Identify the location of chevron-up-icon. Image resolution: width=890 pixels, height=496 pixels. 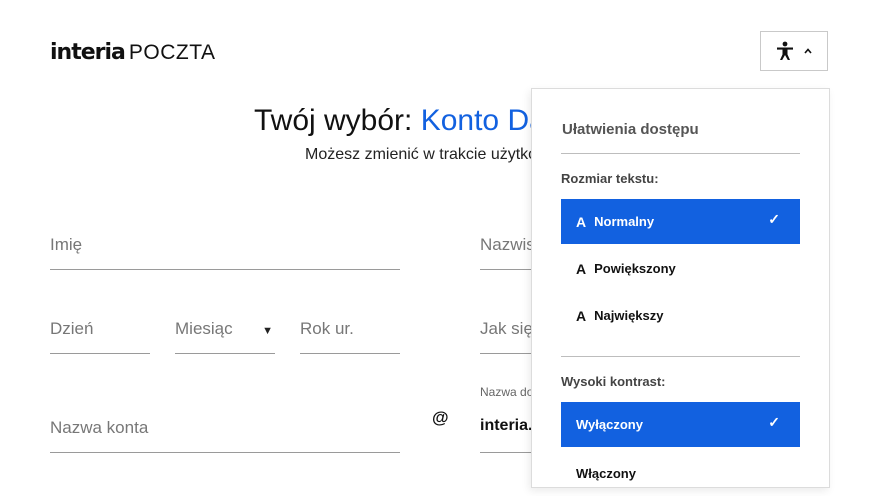
(808, 51).